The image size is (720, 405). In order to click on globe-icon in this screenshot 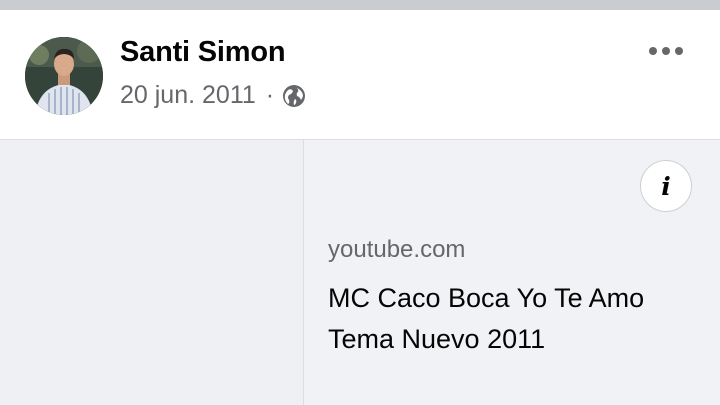, I will do `click(294, 96)`.